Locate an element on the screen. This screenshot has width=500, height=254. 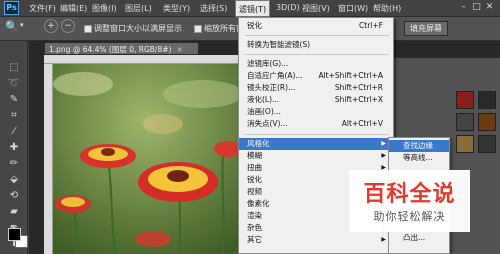
watermark: 百科全说 助你轻松解决 is located at coordinates (409, 201).